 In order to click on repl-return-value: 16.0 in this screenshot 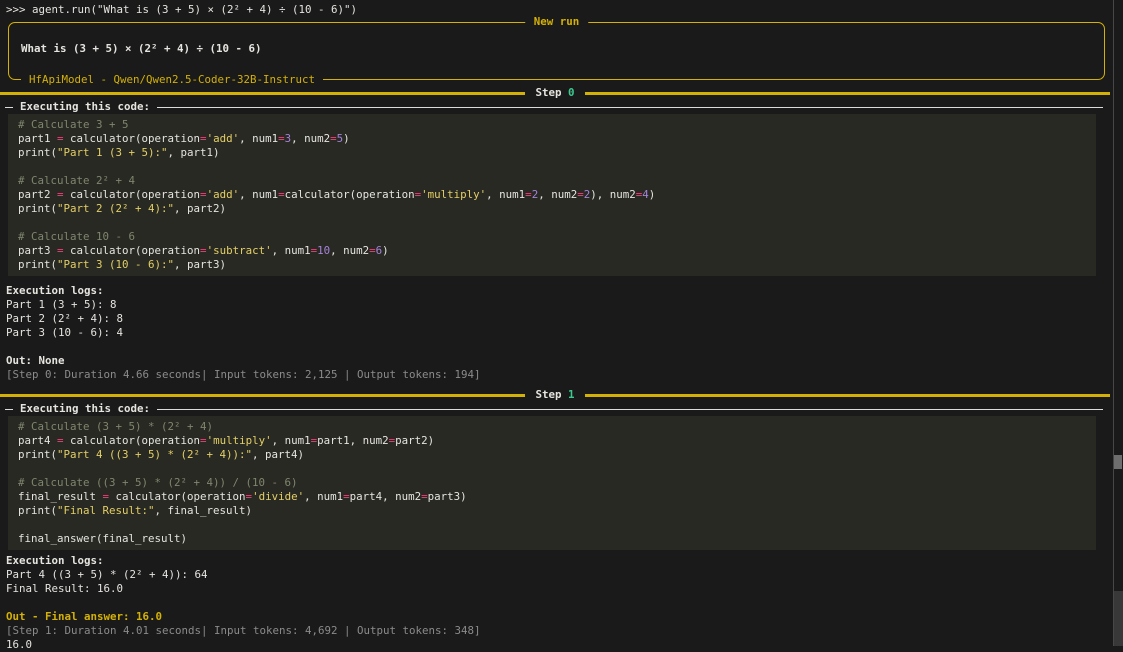, I will do `click(19, 644)`.